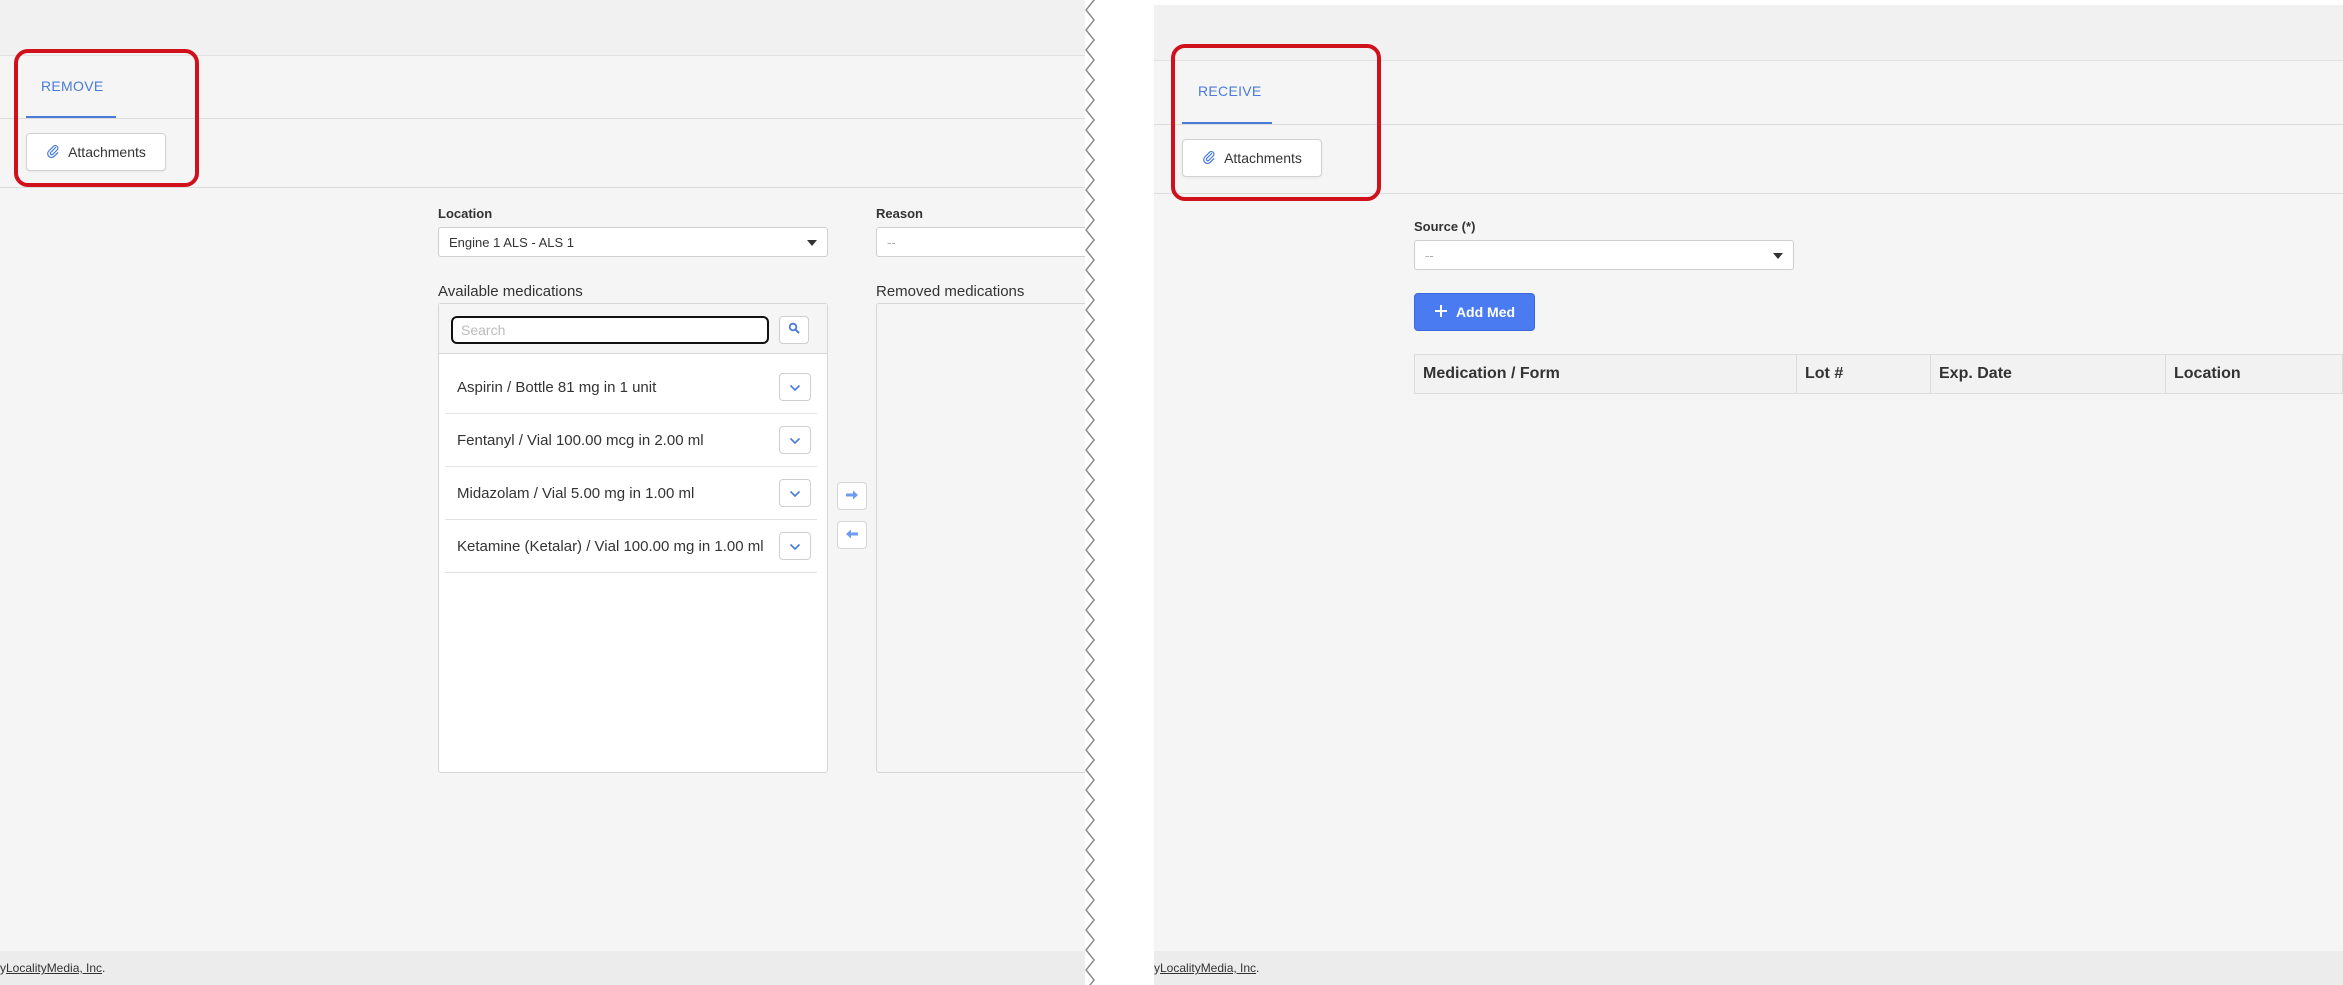  Describe the element at coordinates (580, 440) in the screenshot. I see `medication-name: Fentanyl / Vial 100.00 mcg in 2.00 ml` at that location.